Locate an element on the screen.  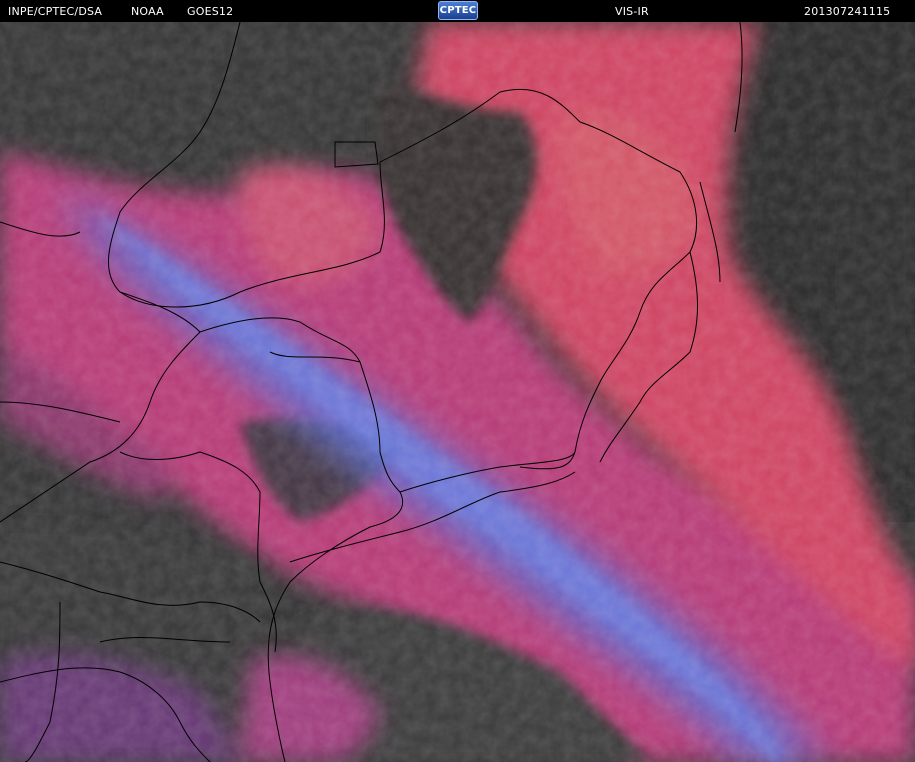
product-label: VIS-IR is located at coordinates (632, 11).